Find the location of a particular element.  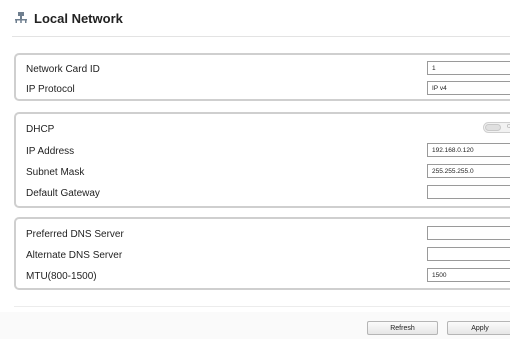

refresh-button: Refresh is located at coordinates (402, 328).